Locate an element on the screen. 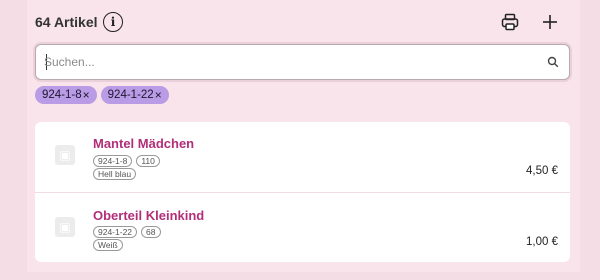 This screenshot has width=600, height=280. info-icon: i is located at coordinates (113, 22).